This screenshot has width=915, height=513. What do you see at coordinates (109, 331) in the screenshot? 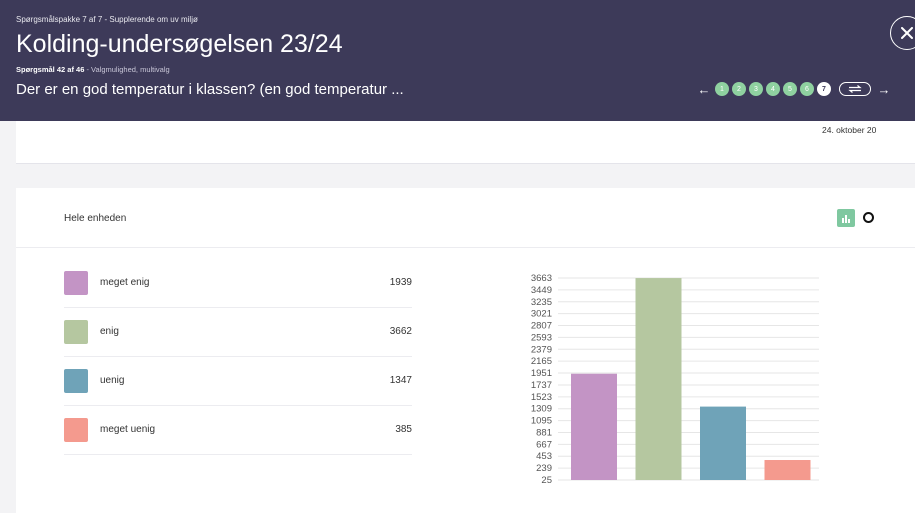
I see `legend-label: enig` at bounding box center [109, 331].